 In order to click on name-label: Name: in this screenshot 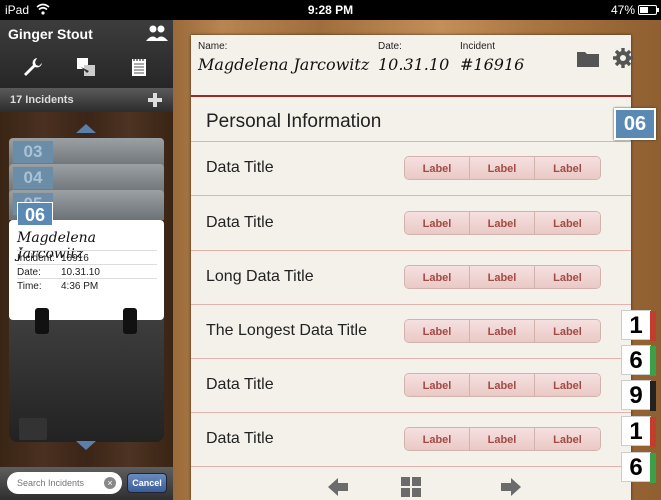, I will do `click(213, 46)`.